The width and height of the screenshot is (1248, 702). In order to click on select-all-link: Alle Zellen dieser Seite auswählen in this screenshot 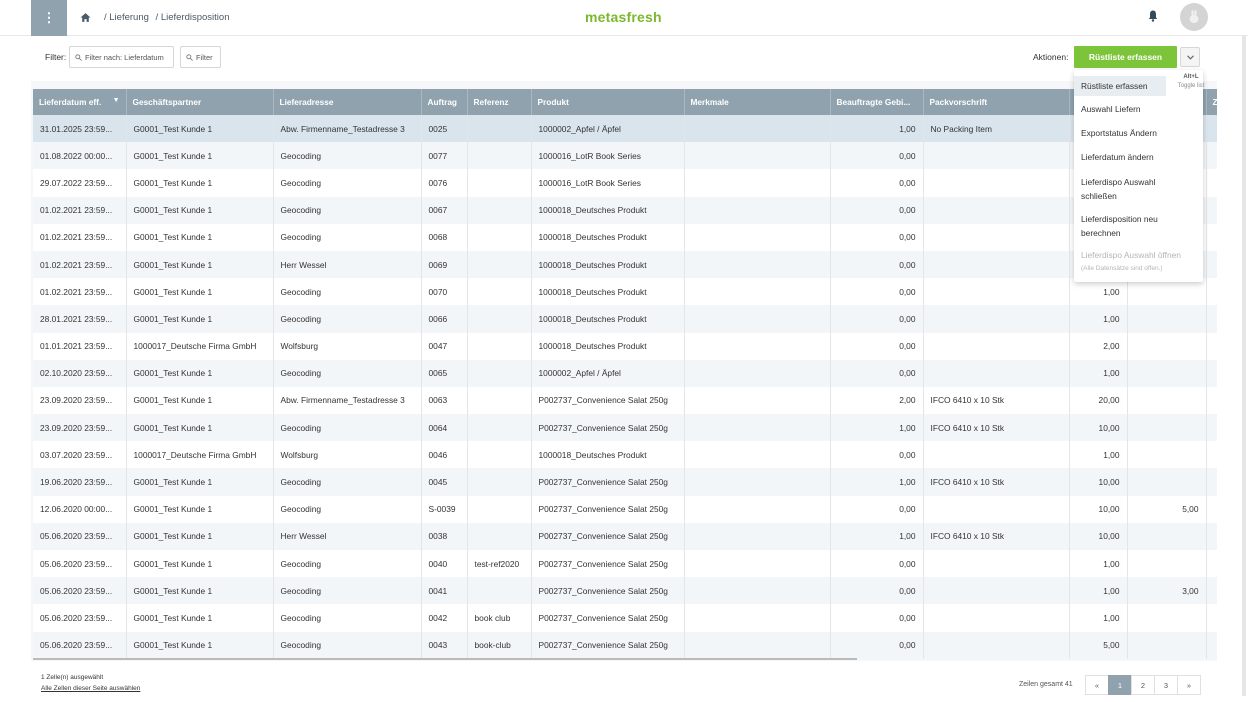, I will do `click(90, 688)`.